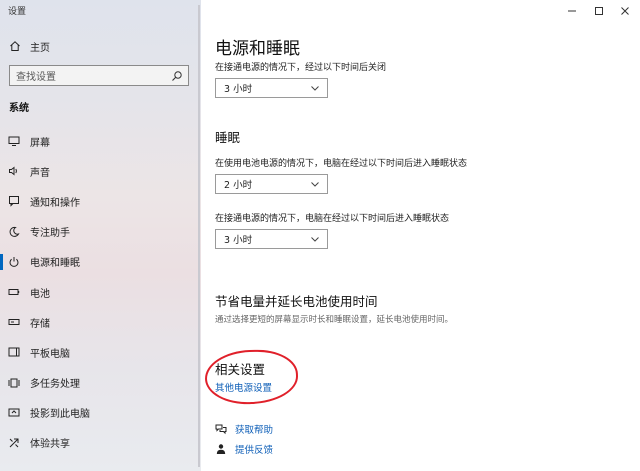  What do you see at coordinates (14, 413) in the screenshot?
I see `project-icon` at bounding box center [14, 413].